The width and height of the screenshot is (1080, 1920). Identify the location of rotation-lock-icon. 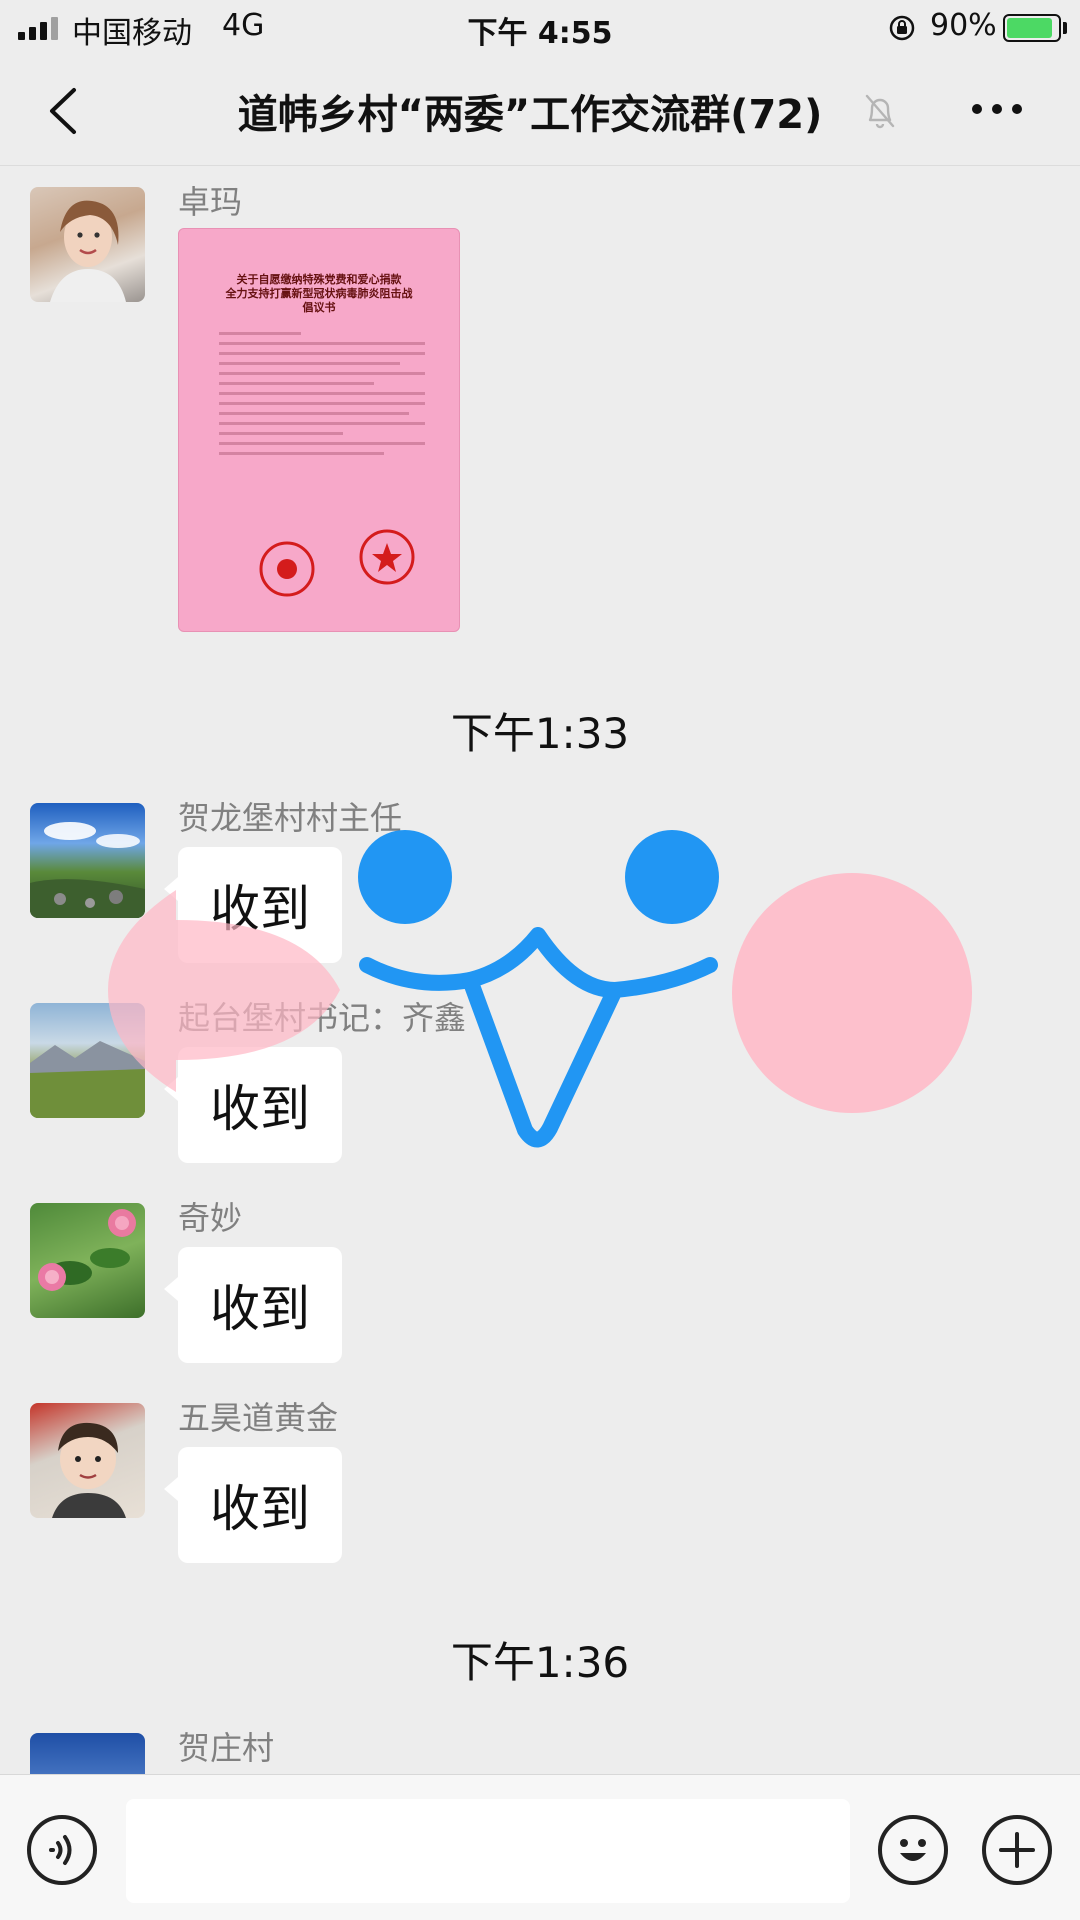
(902, 28).